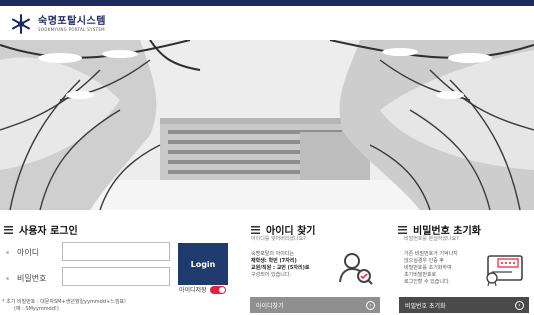  What do you see at coordinates (116, 251) in the screenshot?
I see `id-input` at bounding box center [116, 251].